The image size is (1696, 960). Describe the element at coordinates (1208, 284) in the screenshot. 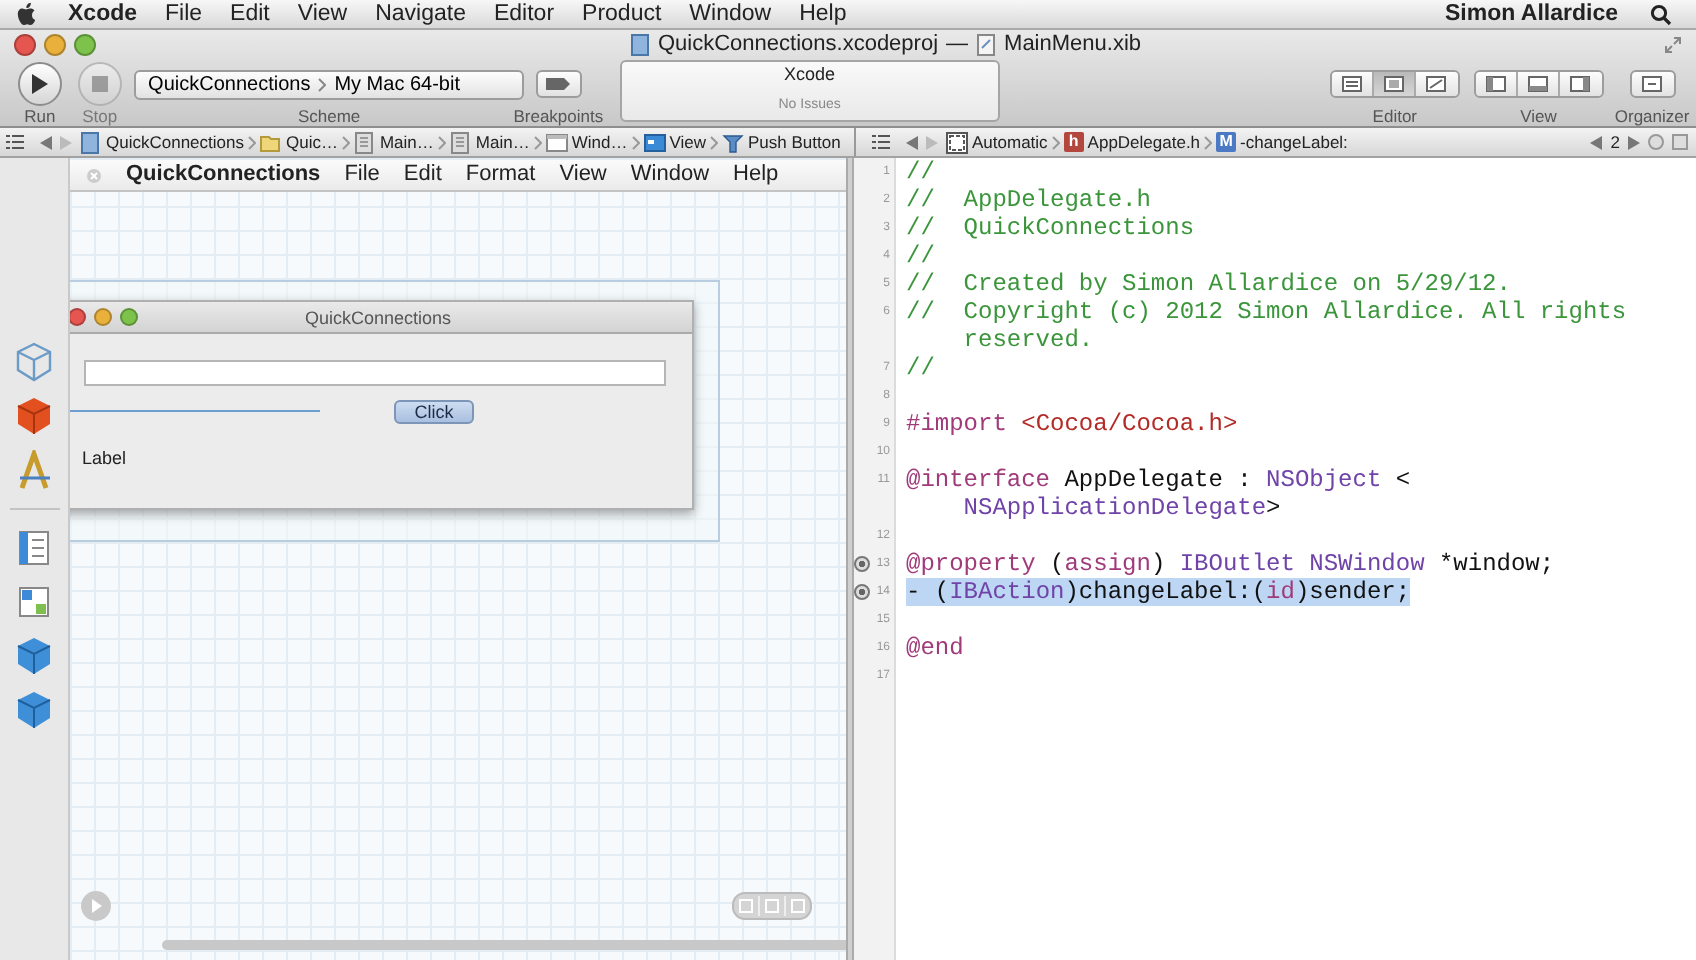

I see `code-line: // Created by Simon Allardice on 5/29/12.` at that location.